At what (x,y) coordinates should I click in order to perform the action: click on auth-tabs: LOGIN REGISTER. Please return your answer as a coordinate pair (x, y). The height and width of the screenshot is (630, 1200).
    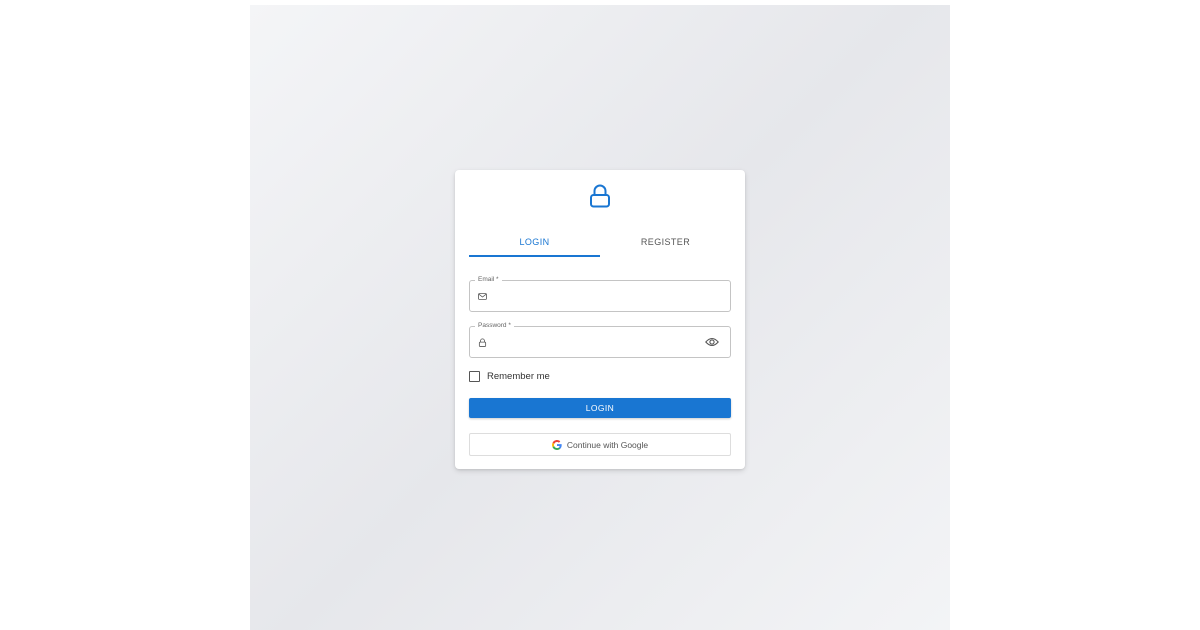
    Looking at the image, I should click on (600, 243).